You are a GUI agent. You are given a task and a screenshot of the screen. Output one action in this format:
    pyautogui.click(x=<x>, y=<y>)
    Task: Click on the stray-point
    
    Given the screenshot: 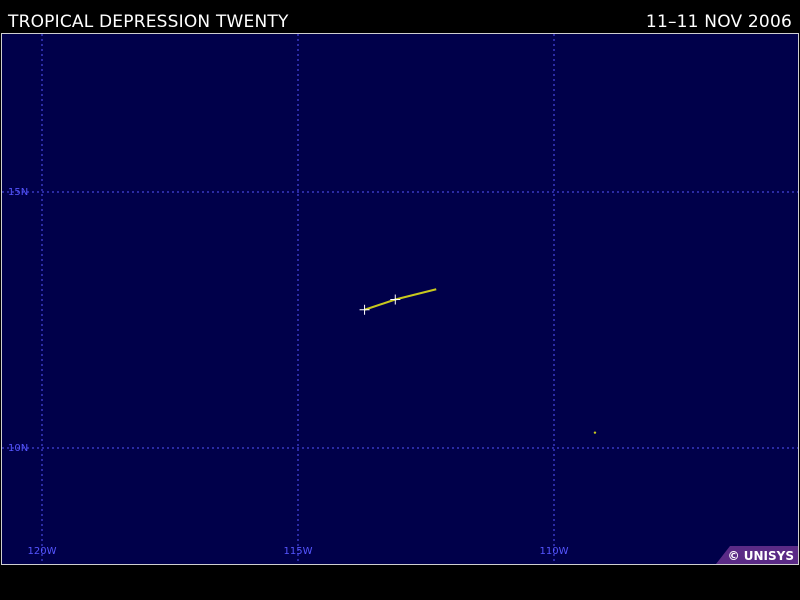 What is the action you would take?
    pyautogui.click(x=595, y=432)
    